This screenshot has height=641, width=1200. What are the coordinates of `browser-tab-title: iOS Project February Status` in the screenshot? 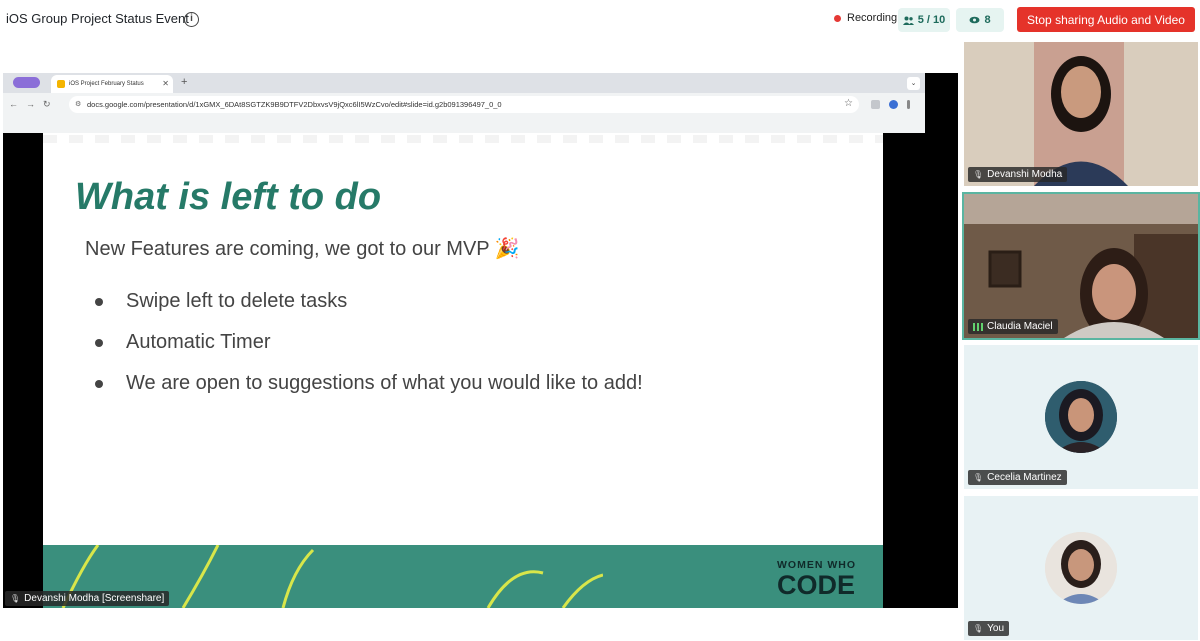 It's located at (106, 84).